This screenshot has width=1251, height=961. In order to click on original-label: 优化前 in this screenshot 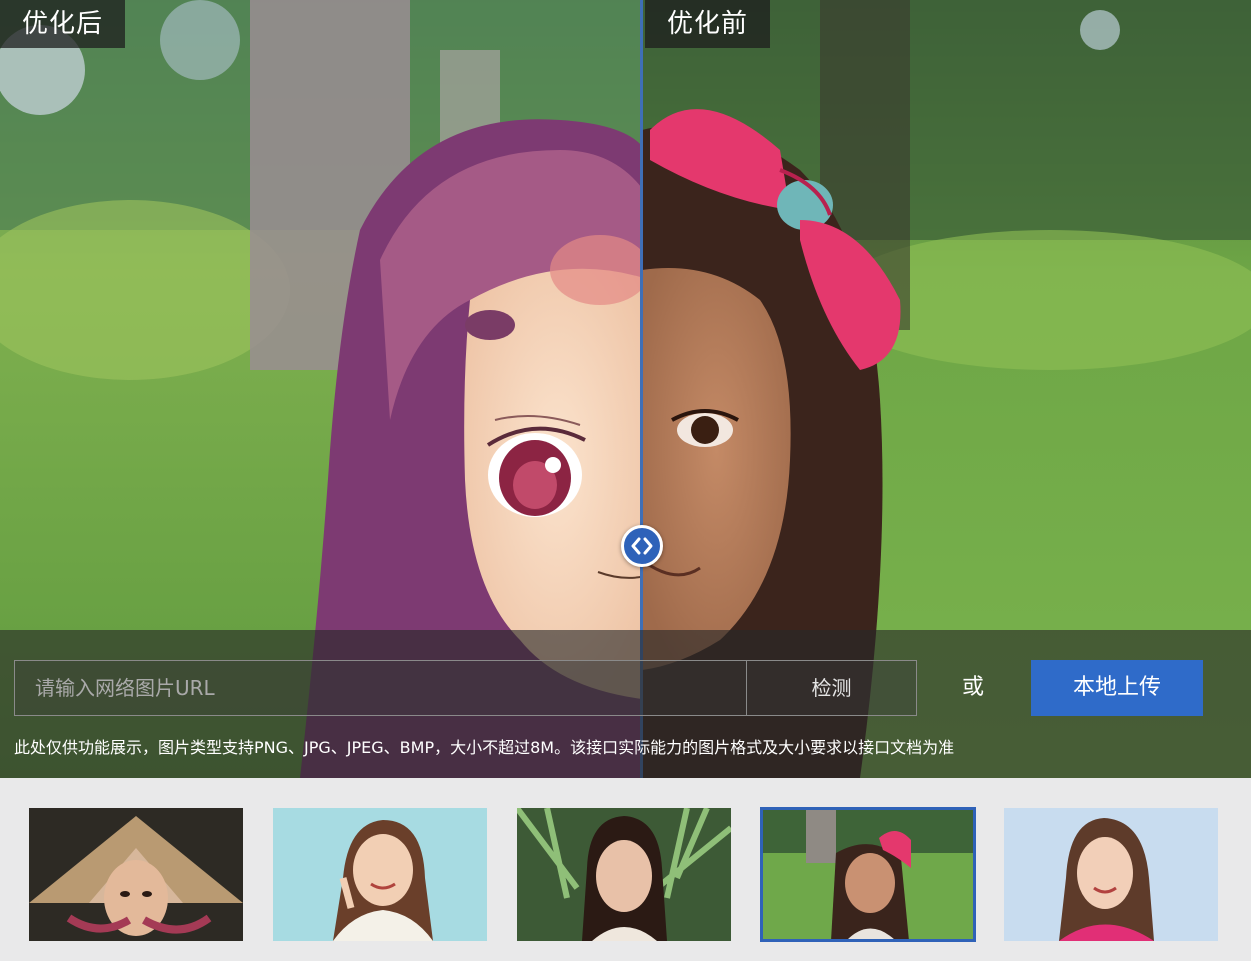, I will do `click(708, 24)`.